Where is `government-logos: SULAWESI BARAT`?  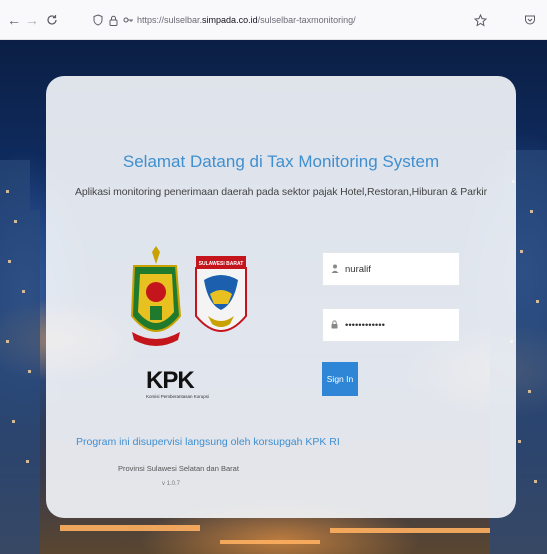 government-logos: SULAWESI BARAT is located at coordinates (188, 296).